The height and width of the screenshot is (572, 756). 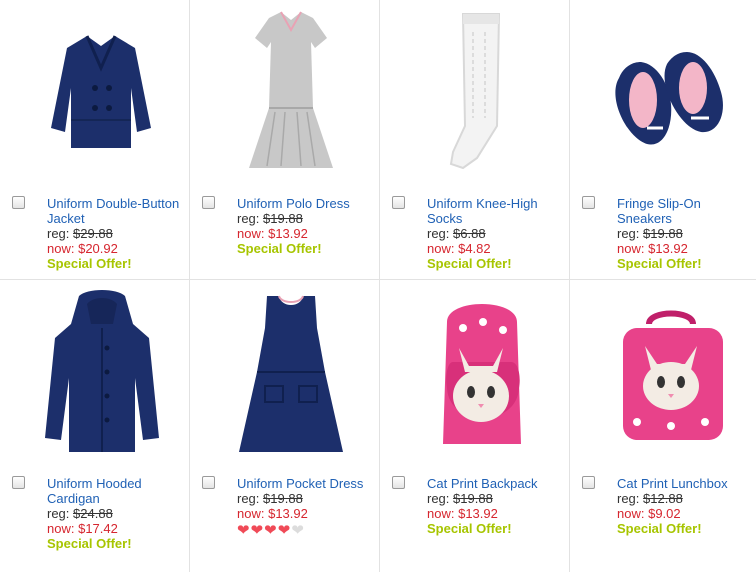 I want to click on gray-polo-dress-image, so click(x=291, y=89).